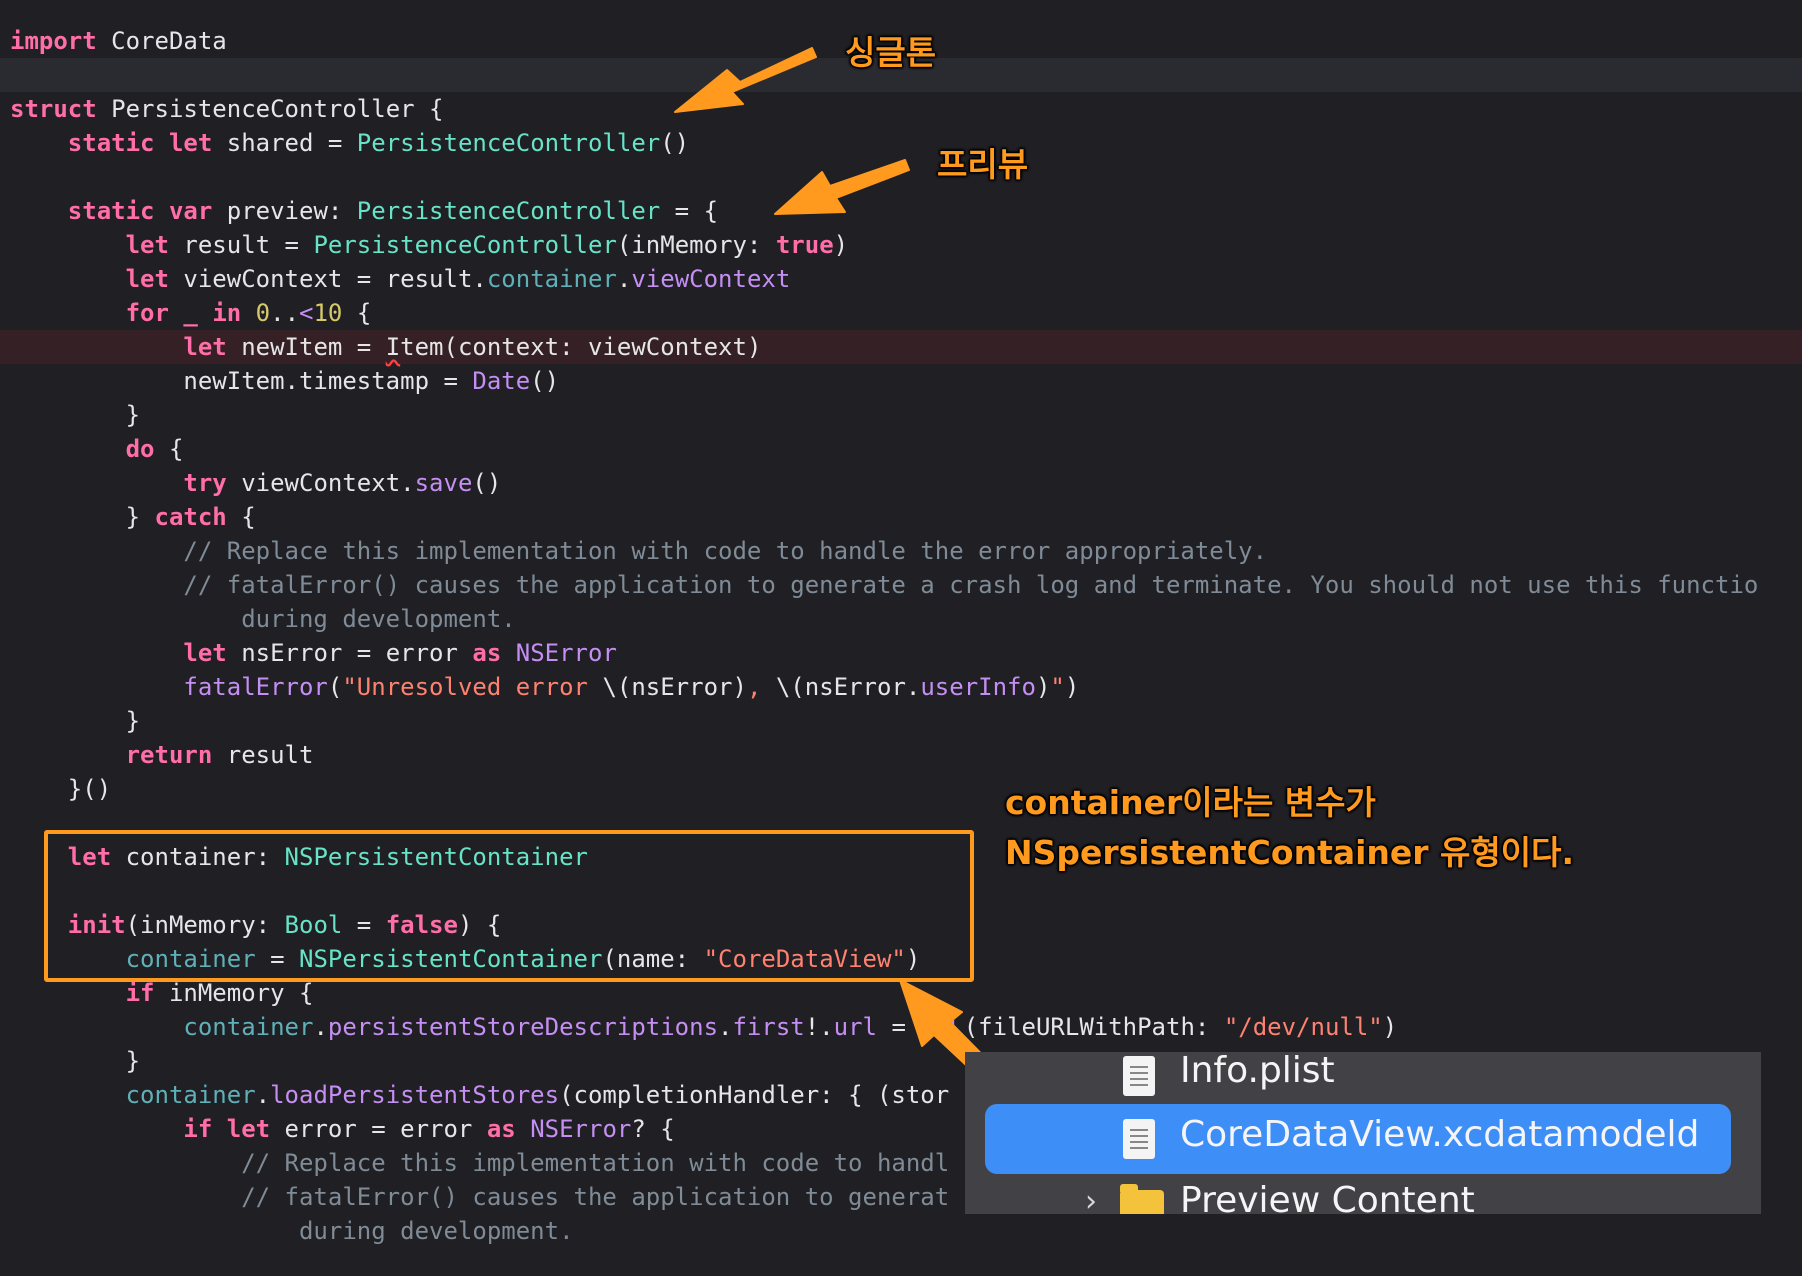 The height and width of the screenshot is (1276, 1802). What do you see at coordinates (689, 211) in the screenshot?
I see `code-token: = {` at bounding box center [689, 211].